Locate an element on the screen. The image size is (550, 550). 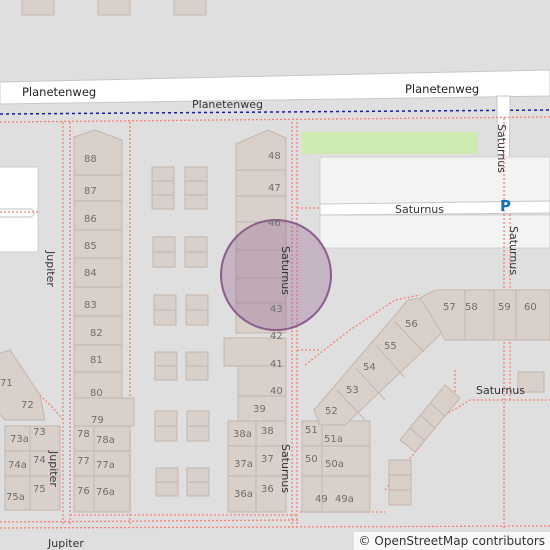
house-number: 38 is located at coordinates (267, 431).